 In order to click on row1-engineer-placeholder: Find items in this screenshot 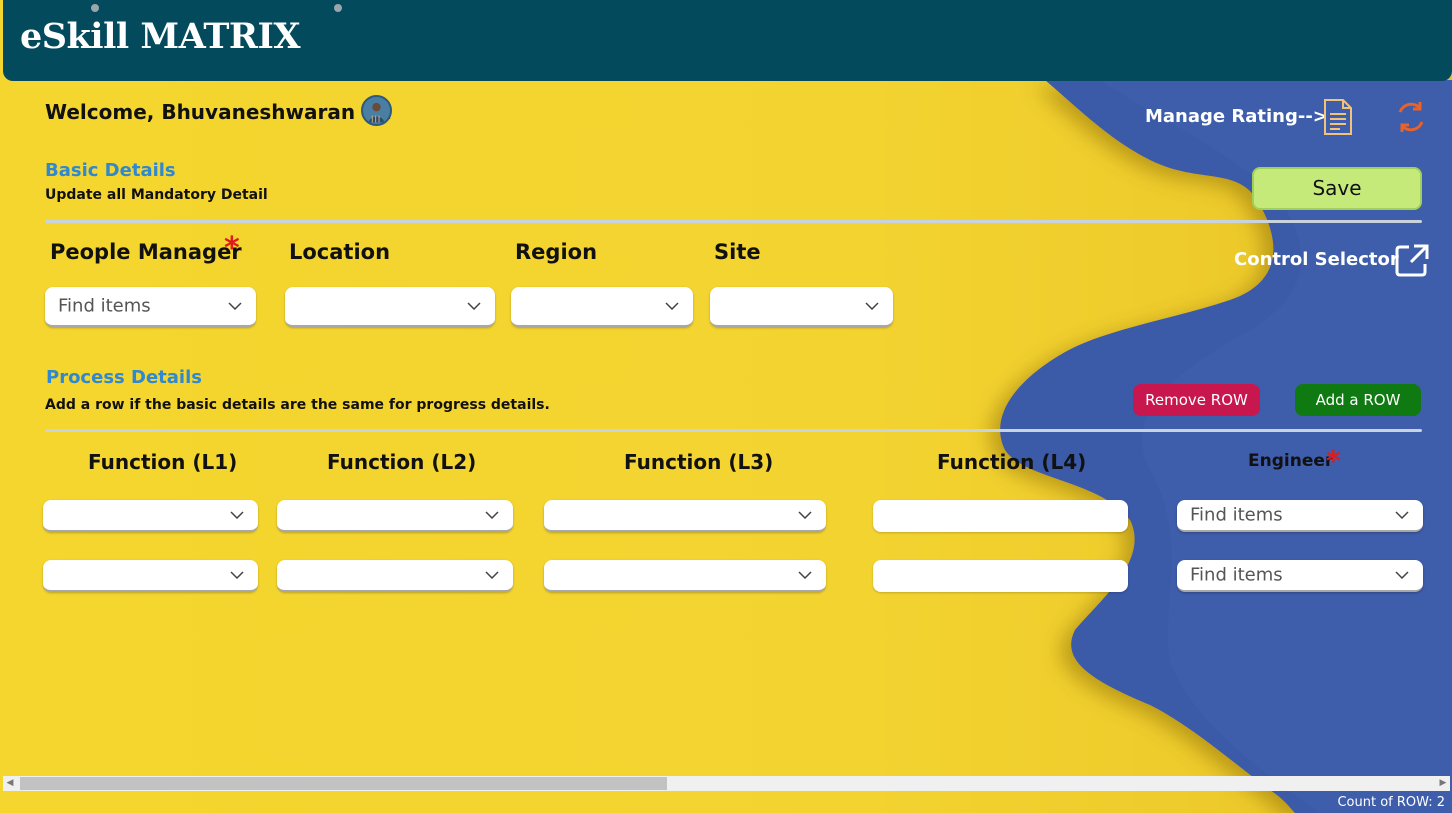, I will do `click(1236, 515)`.